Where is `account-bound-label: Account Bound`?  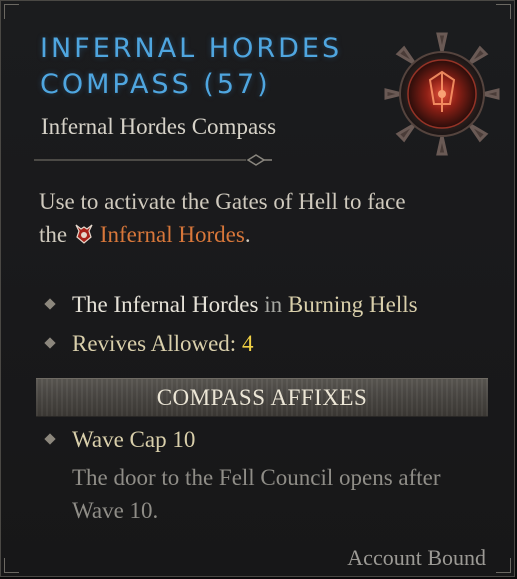
account-bound-label: Account Bound is located at coordinates (416, 557).